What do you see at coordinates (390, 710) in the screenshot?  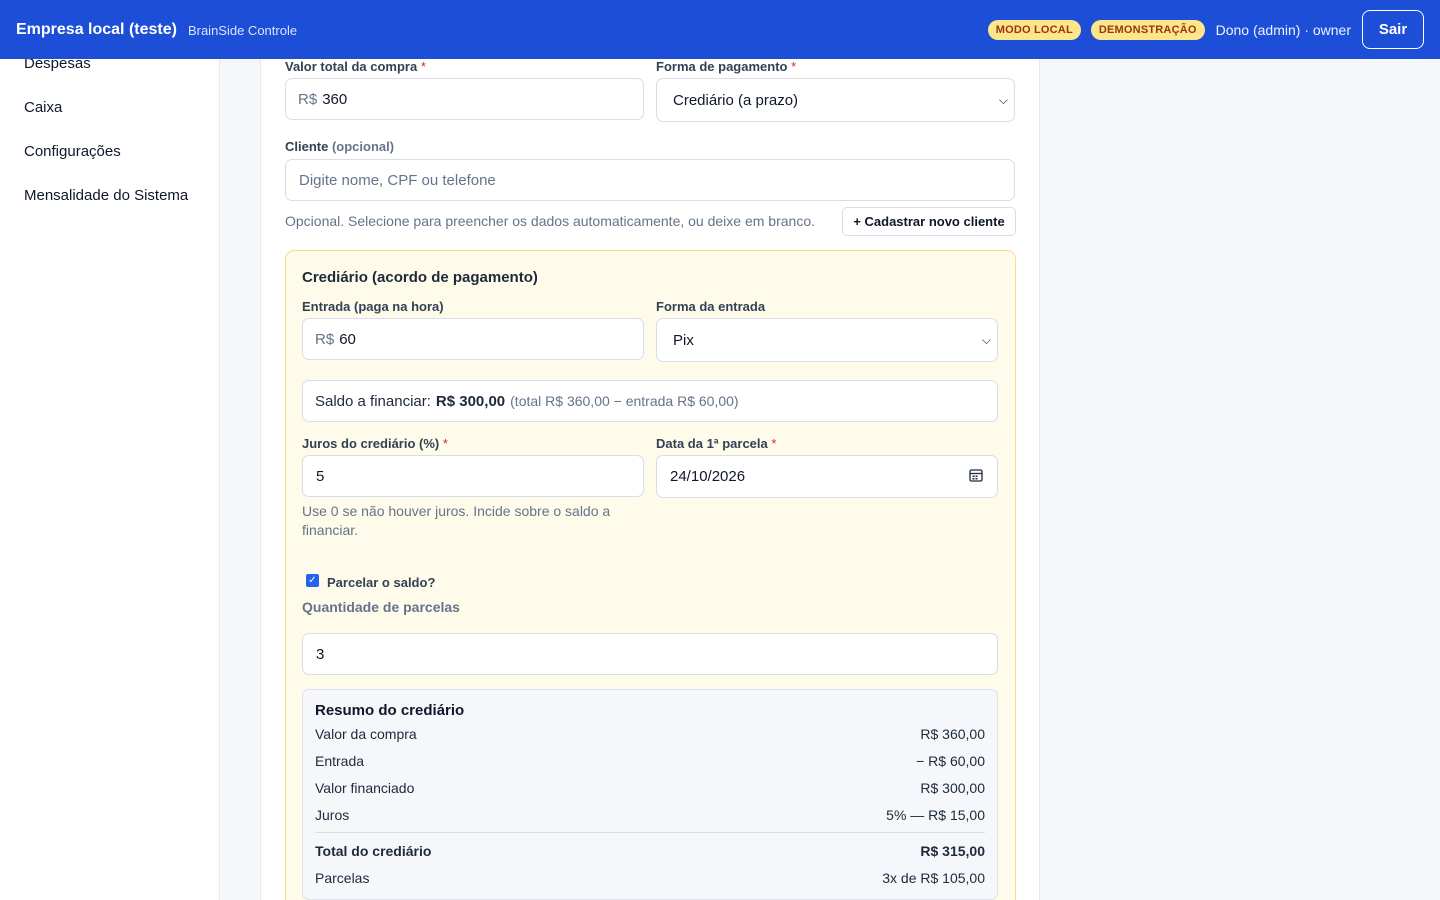 I see `summary-title: Resumo do crediário` at bounding box center [390, 710].